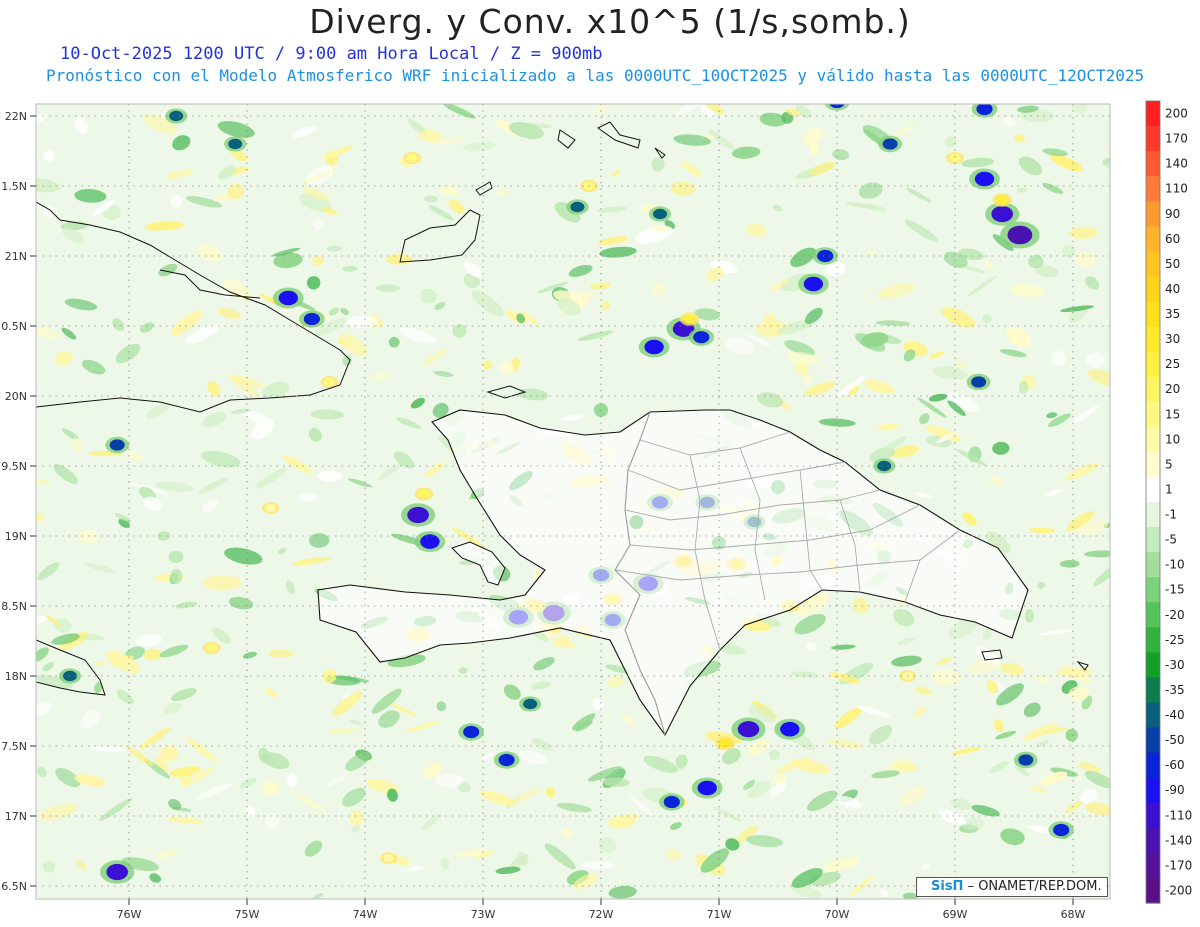  I want to click on colorbar-label: 10, so click(1172, 439).